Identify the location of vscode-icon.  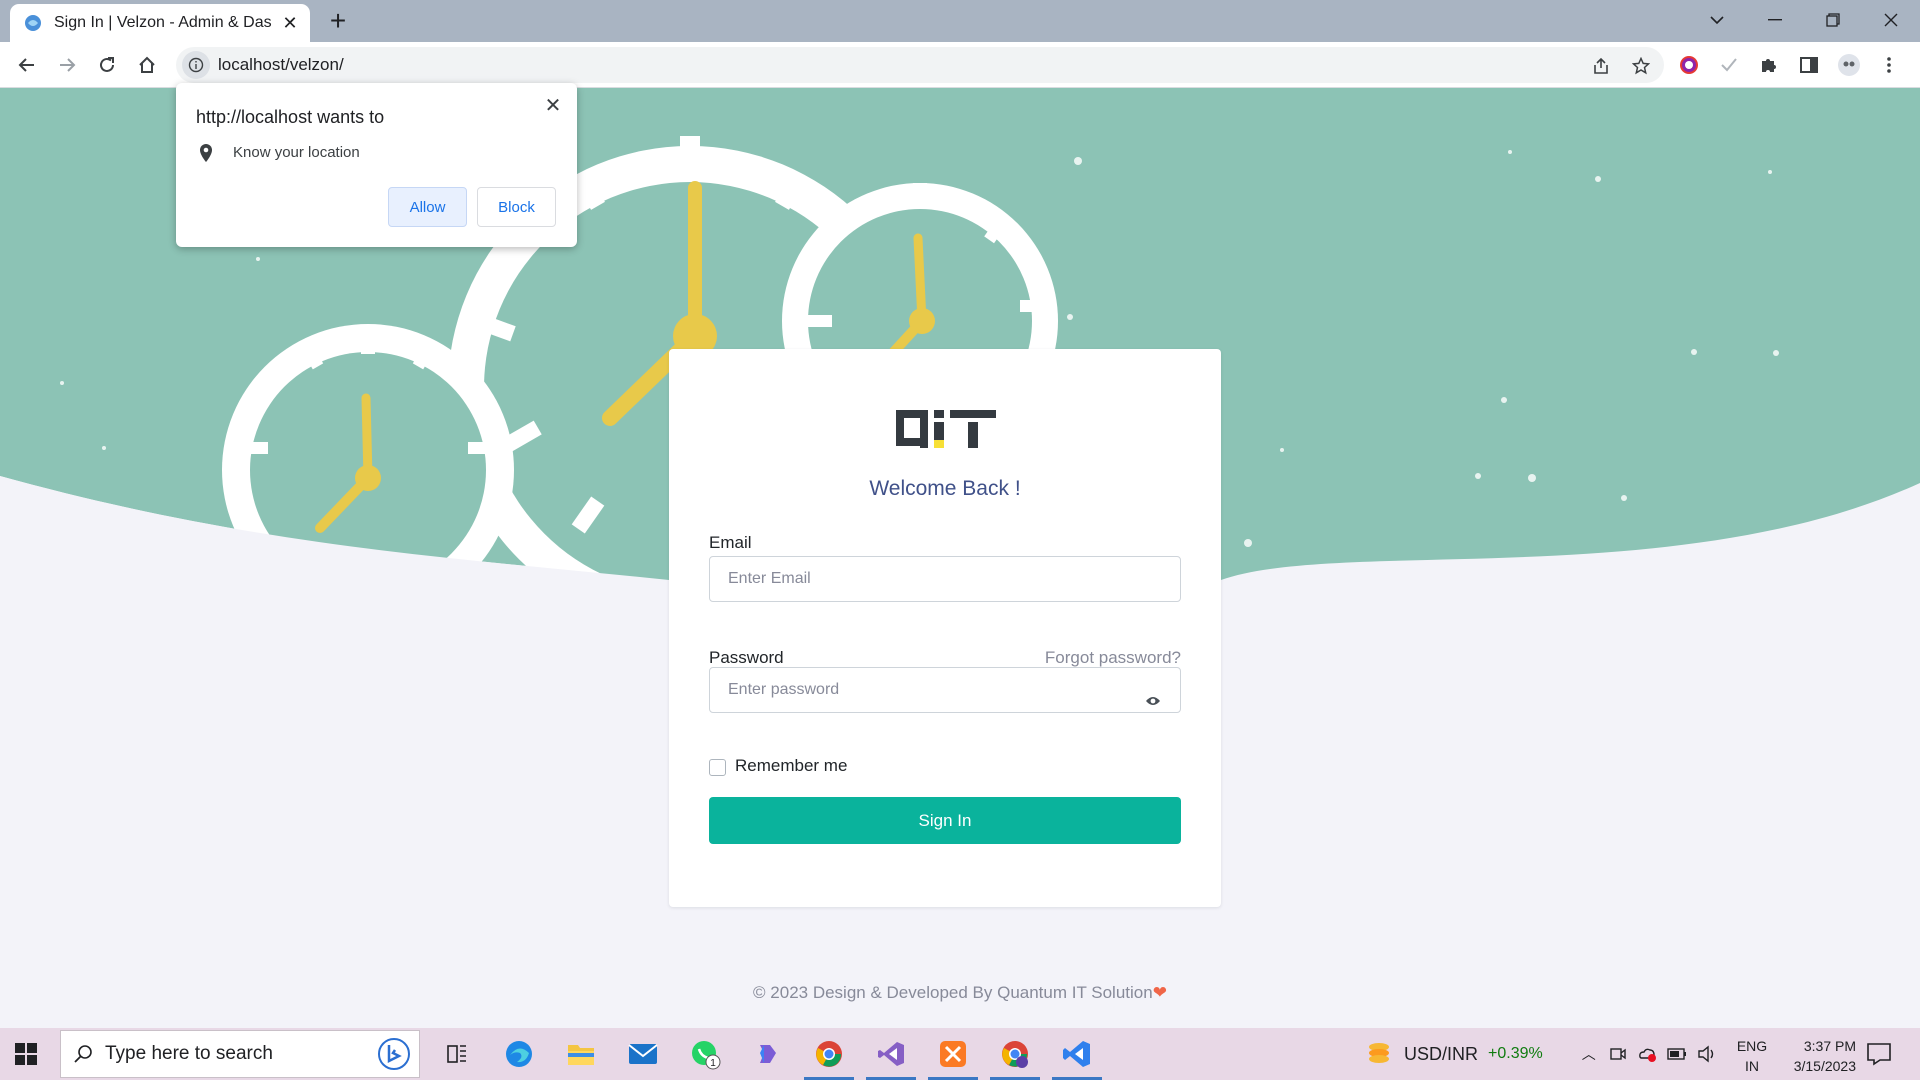
(1077, 1054).